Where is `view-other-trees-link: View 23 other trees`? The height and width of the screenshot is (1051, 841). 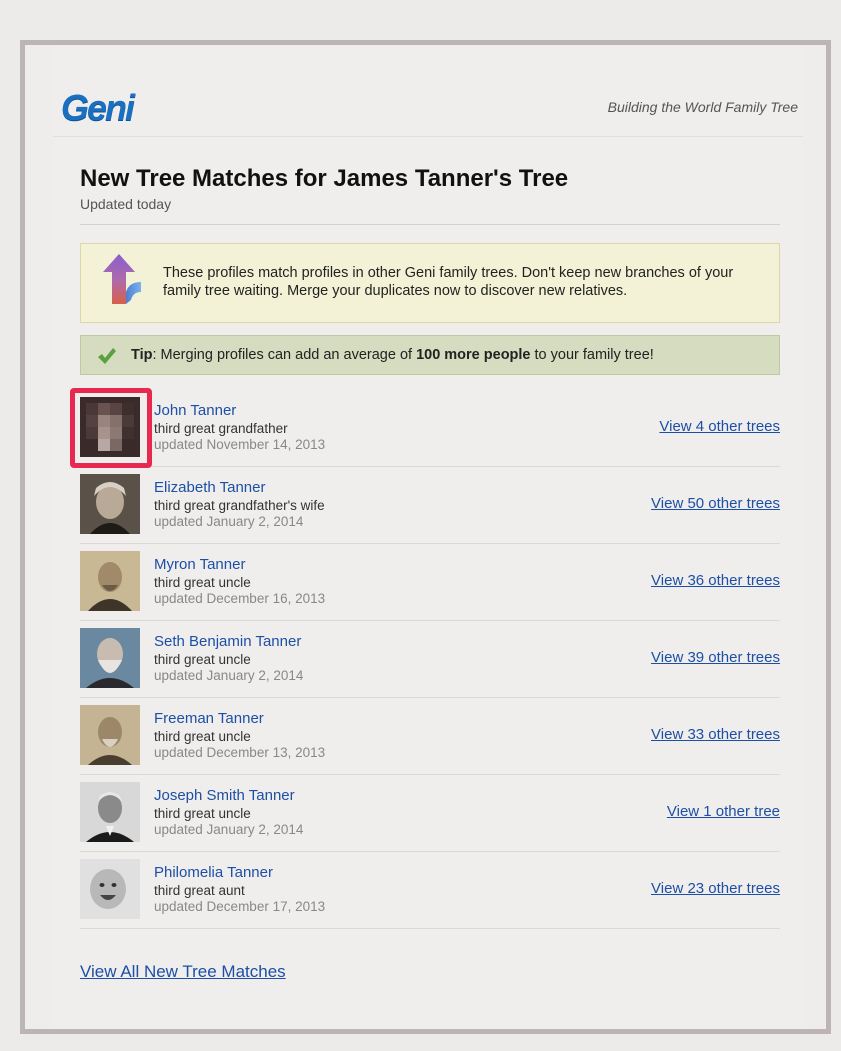
view-other-trees-link: View 23 other trees is located at coordinates (715, 888).